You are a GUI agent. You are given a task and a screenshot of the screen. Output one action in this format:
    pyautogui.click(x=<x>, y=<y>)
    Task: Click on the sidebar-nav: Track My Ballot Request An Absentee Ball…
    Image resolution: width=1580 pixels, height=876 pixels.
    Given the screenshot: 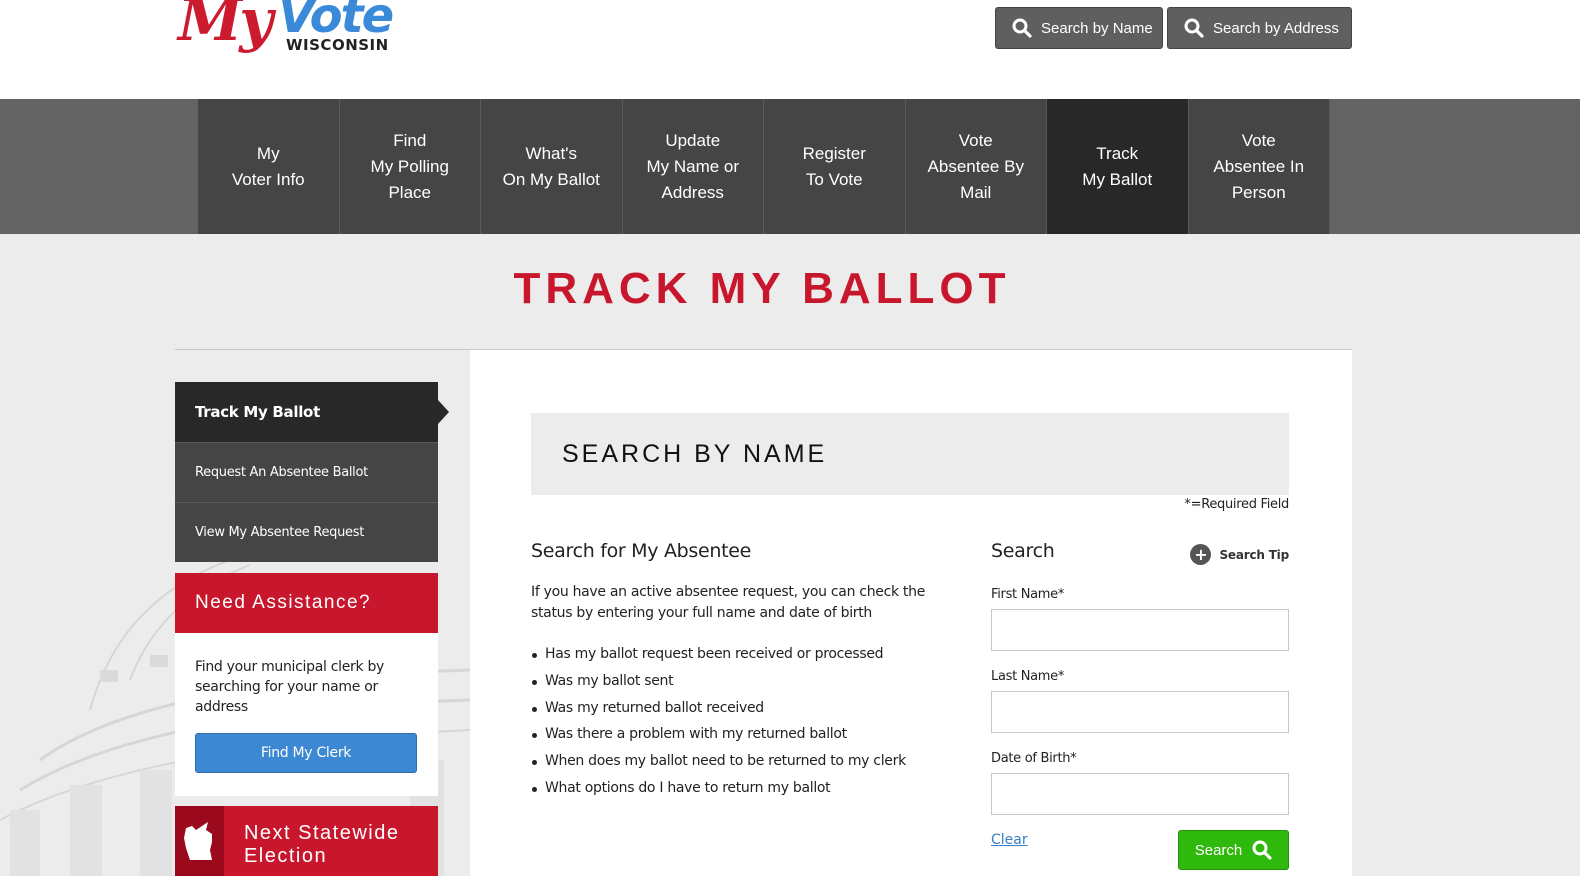 What is the action you would take?
    pyautogui.click(x=312, y=472)
    